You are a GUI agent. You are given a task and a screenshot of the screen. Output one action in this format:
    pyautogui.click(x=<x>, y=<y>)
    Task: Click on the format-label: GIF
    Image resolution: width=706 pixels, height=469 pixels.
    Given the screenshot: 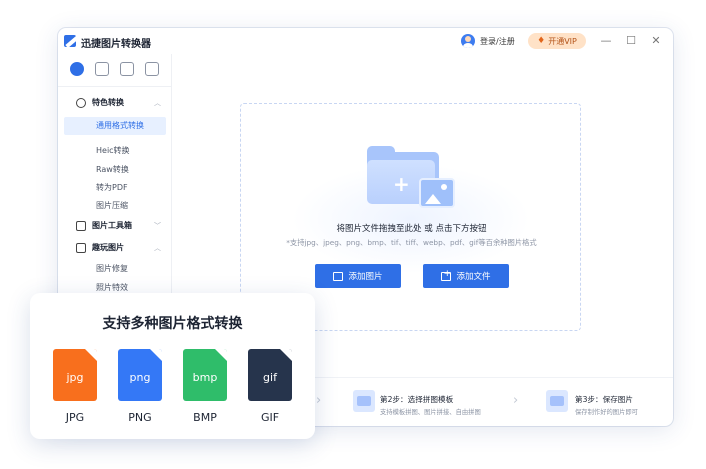 What is the action you would take?
    pyautogui.click(x=270, y=417)
    